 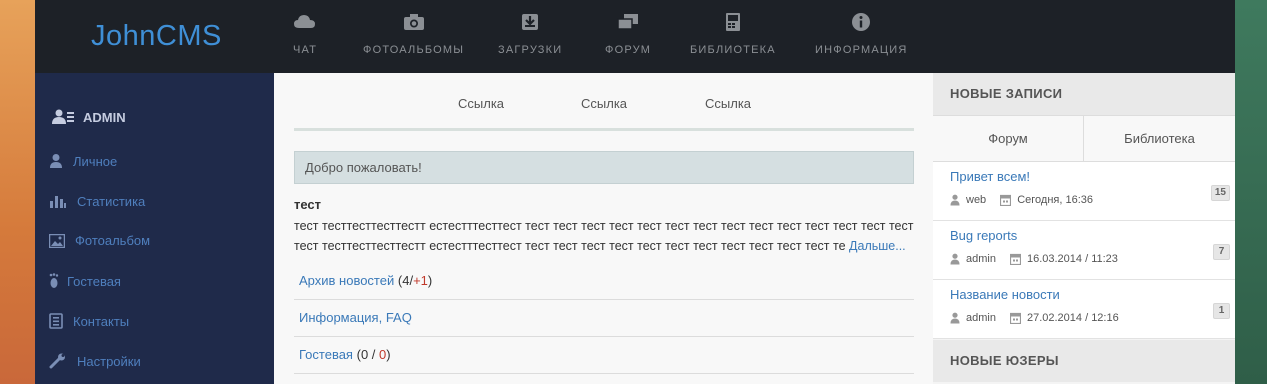 What do you see at coordinates (308, 204) in the screenshot?
I see `news-title: тест` at bounding box center [308, 204].